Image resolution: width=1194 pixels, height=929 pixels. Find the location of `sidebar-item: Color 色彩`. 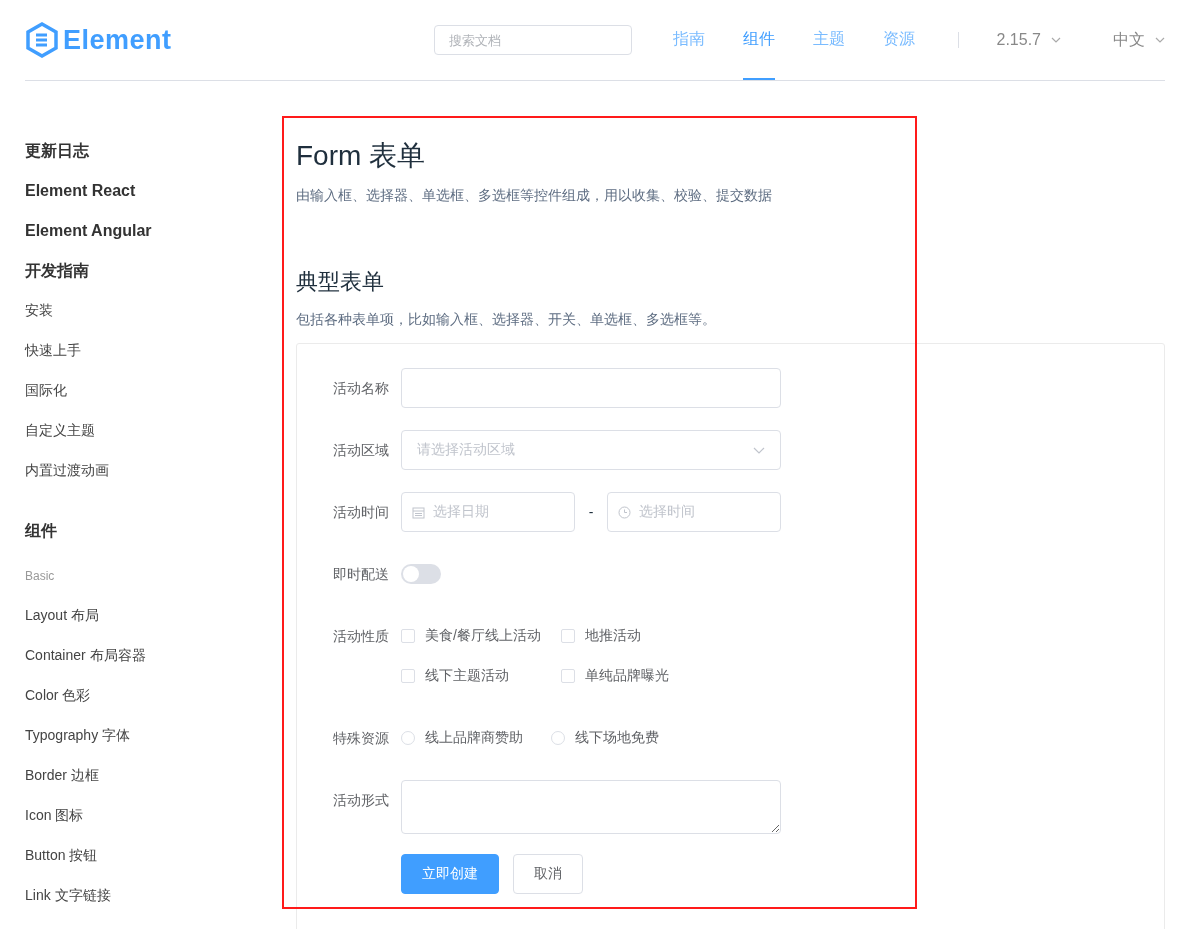

sidebar-item: Color 色彩 is located at coordinates (58, 696).